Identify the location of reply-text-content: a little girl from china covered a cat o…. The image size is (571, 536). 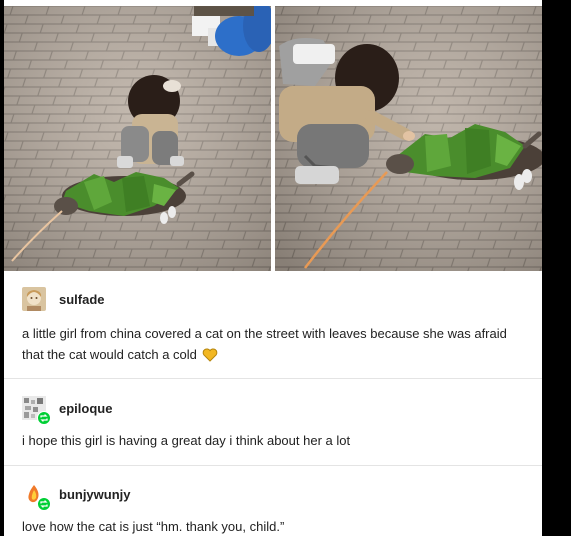
(264, 344).